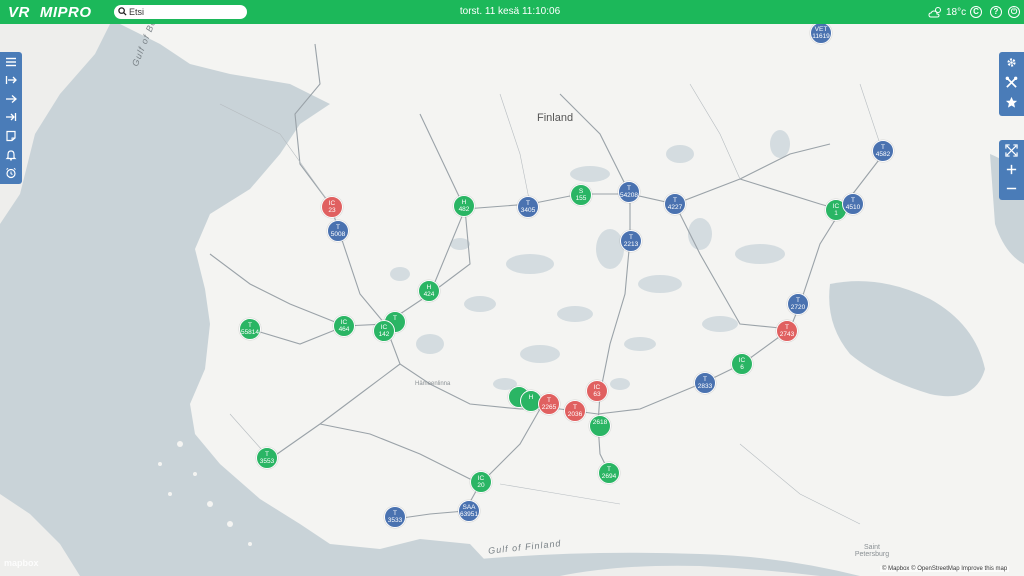  What do you see at coordinates (581, 195) in the screenshot?
I see `train-marker: S 155` at bounding box center [581, 195].